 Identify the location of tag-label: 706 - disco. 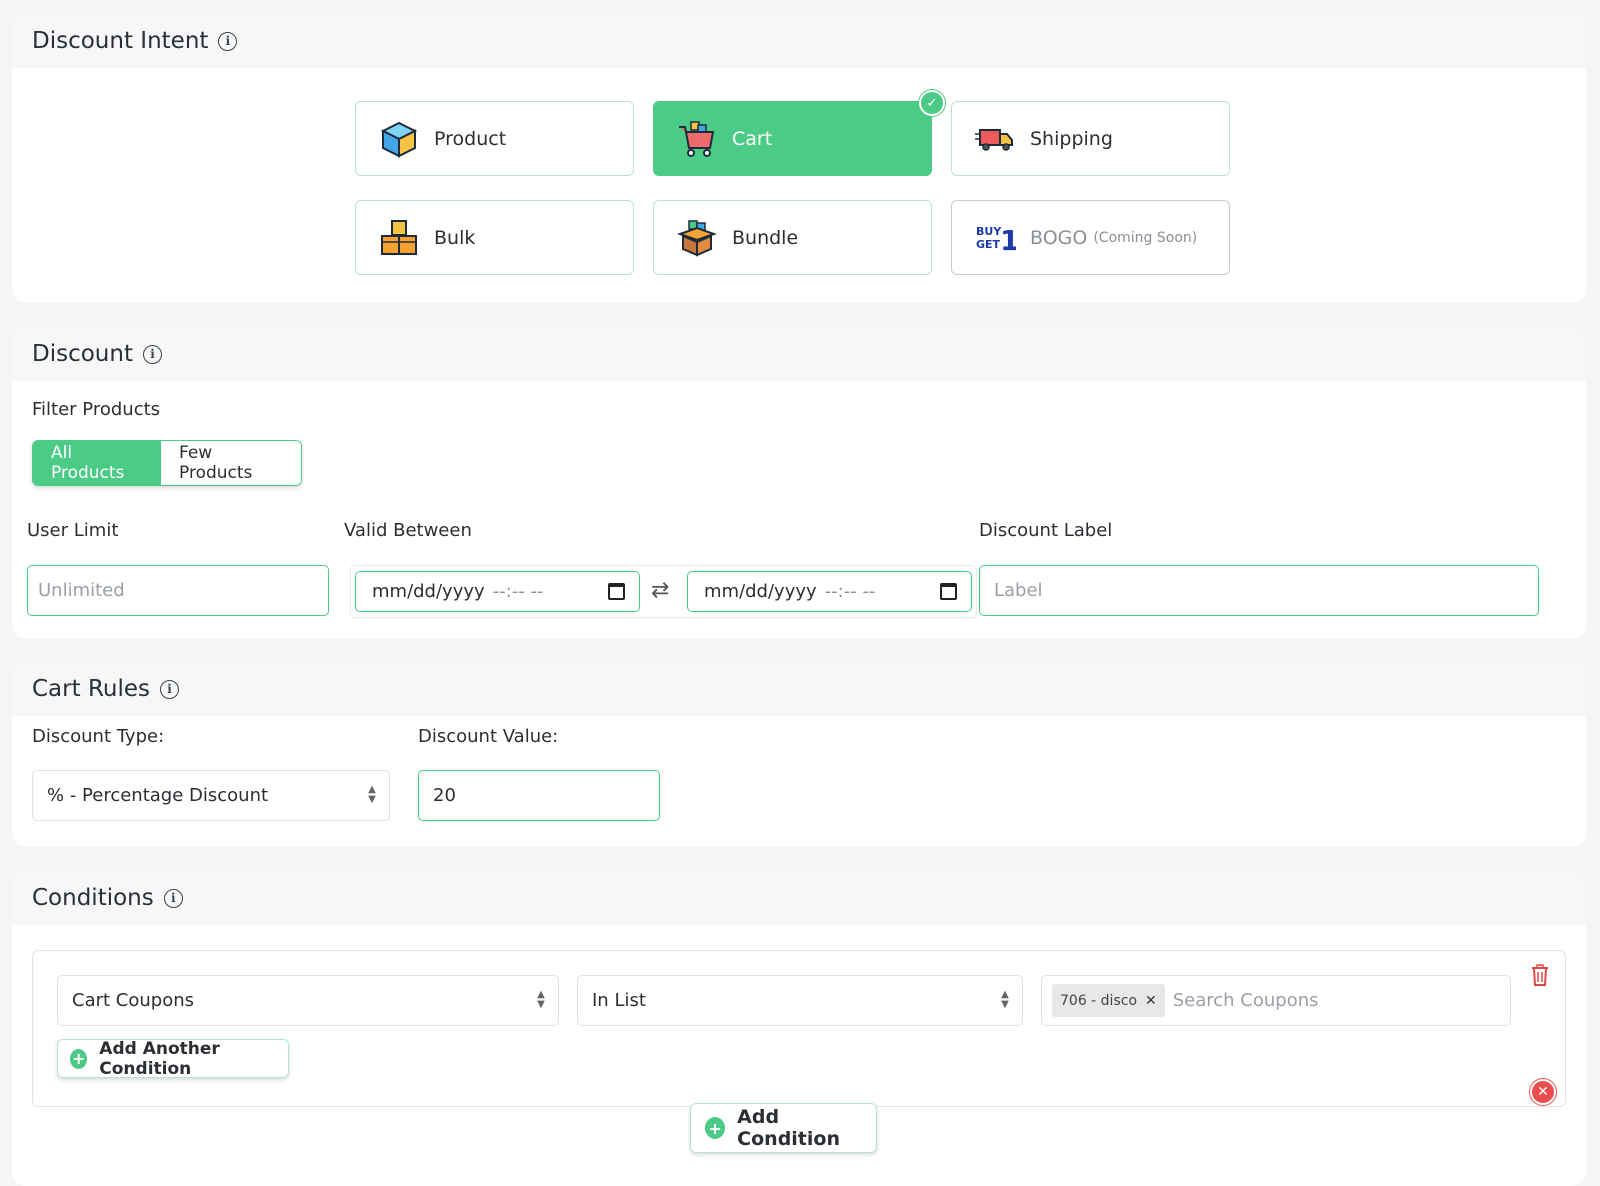
(1099, 1000).